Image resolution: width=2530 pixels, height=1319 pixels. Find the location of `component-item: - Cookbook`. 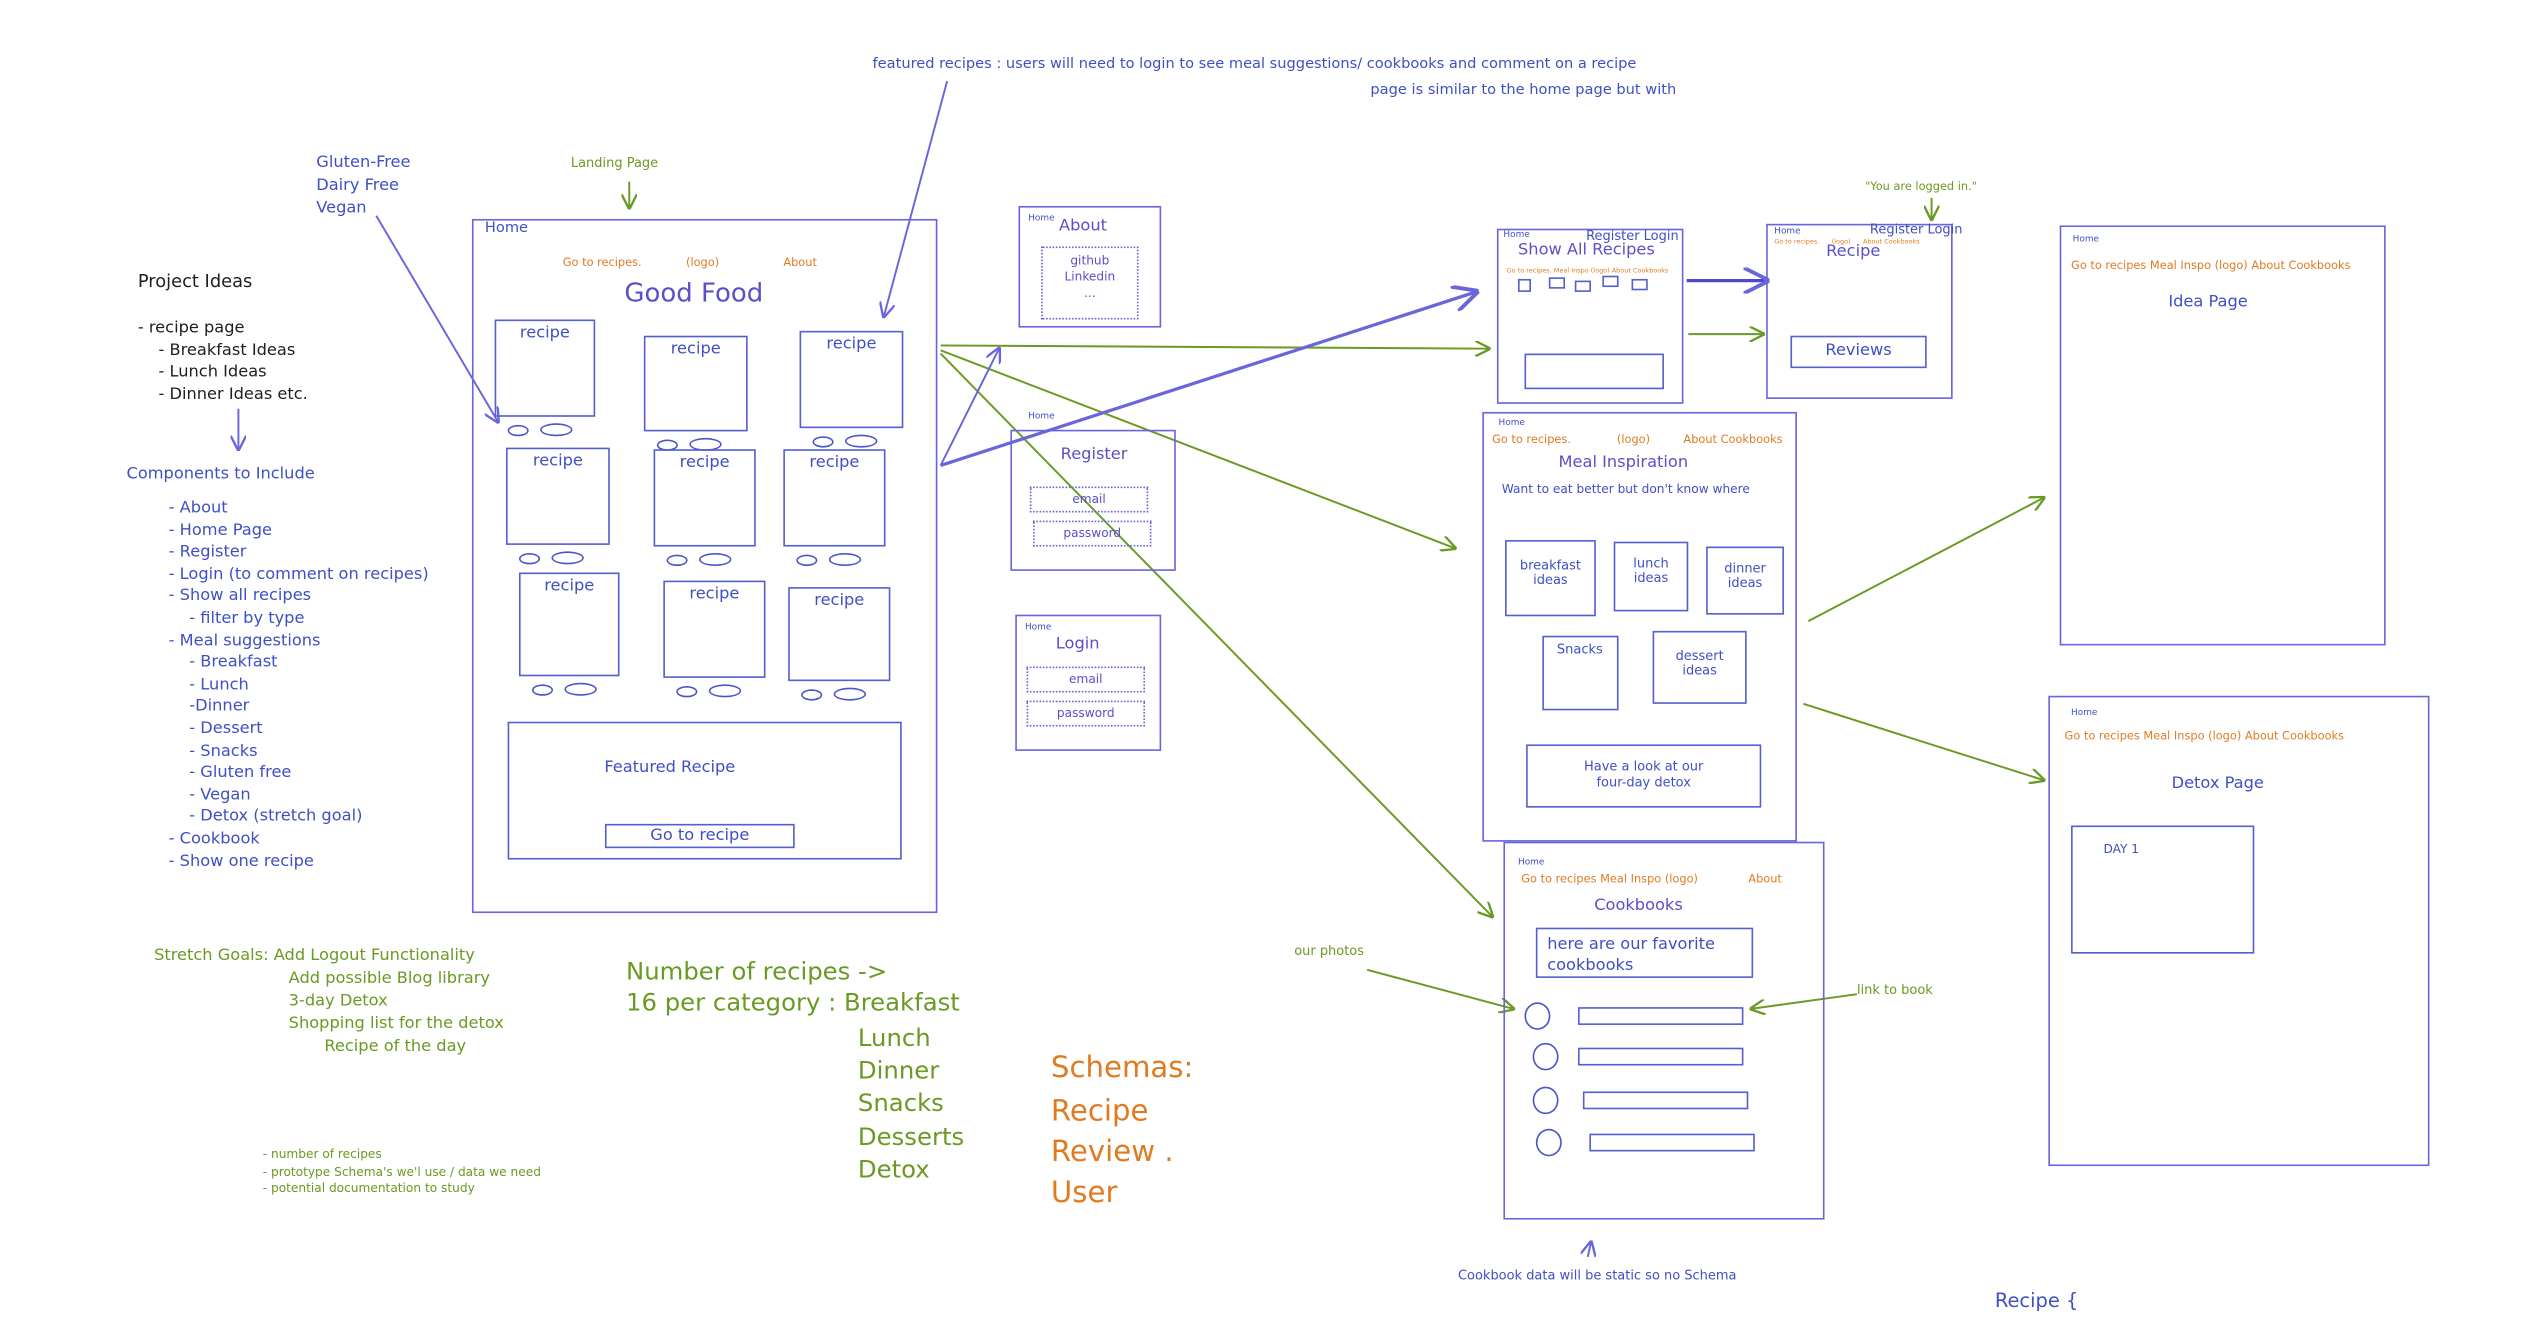

component-item: - Cookbook is located at coordinates (214, 839).